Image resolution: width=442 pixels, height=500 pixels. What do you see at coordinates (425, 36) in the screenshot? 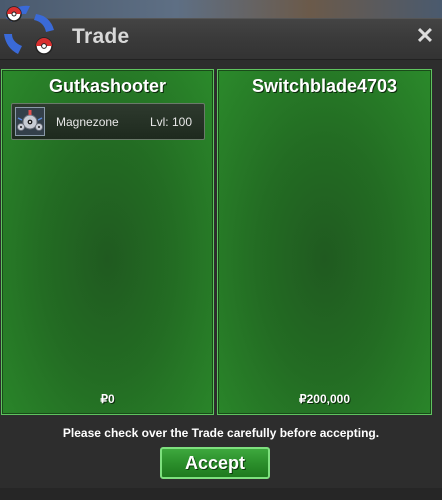
I see `close-icon: ✕` at bounding box center [425, 36].